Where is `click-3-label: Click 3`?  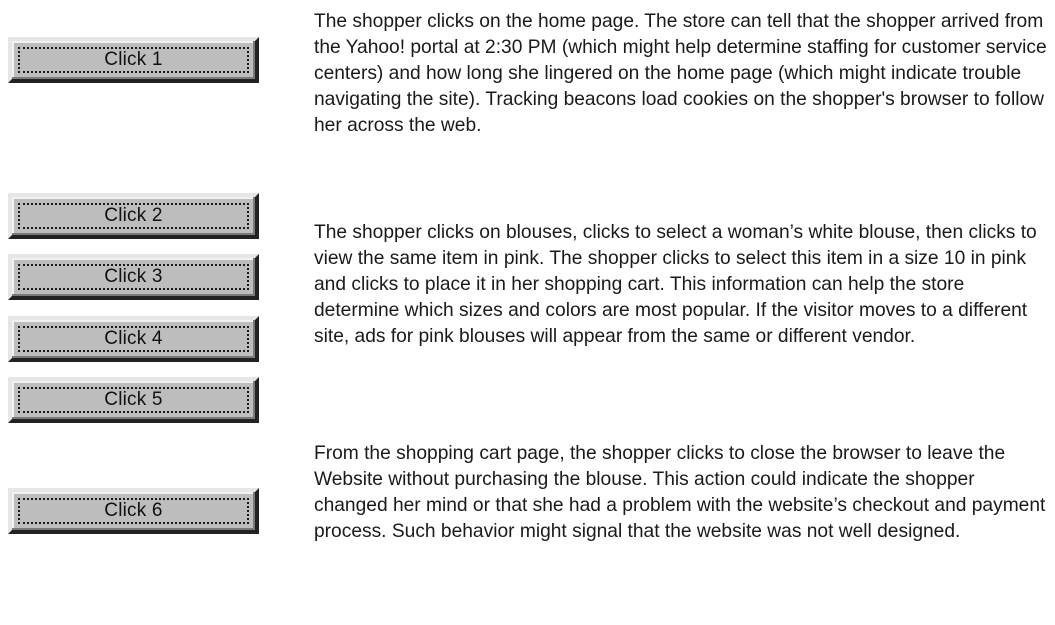 click-3-label: Click 3 is located at coordinates (133, 277).